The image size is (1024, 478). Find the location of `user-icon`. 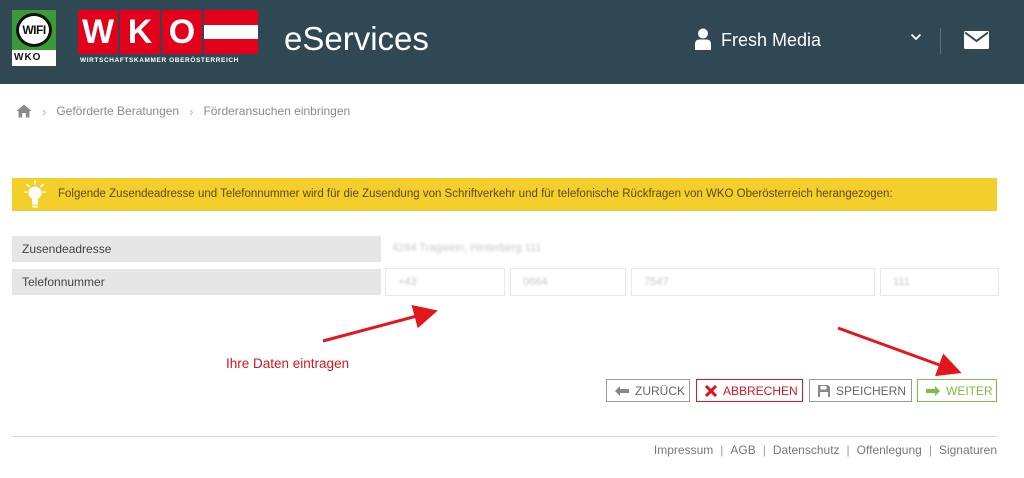

user-icon is located at coordinates (703, 39).